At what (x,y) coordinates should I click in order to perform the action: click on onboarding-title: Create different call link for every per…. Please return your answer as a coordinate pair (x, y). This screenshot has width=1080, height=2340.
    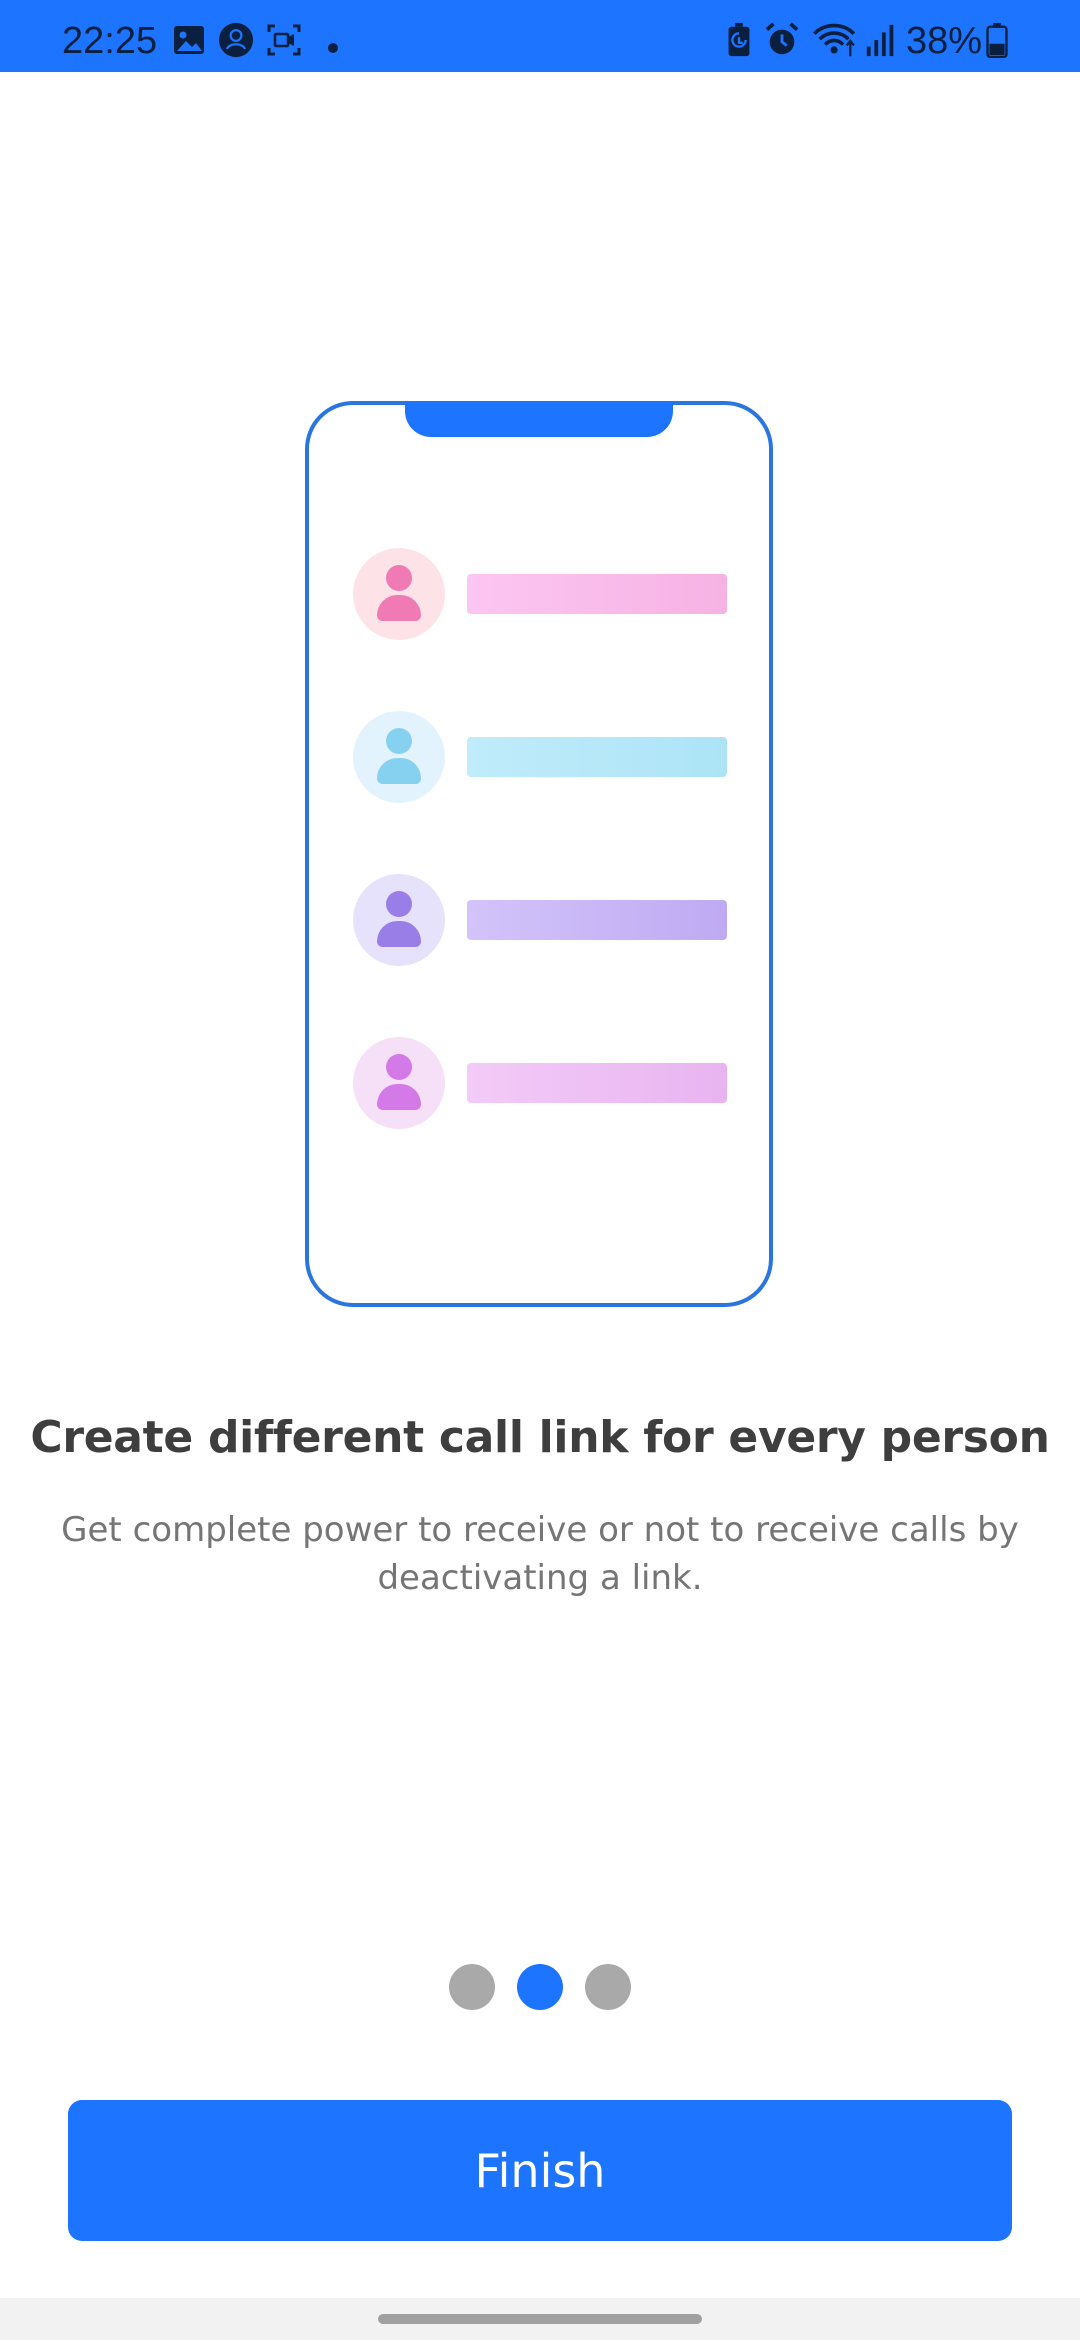
    Looking at the image, I should click on (540, 1437).